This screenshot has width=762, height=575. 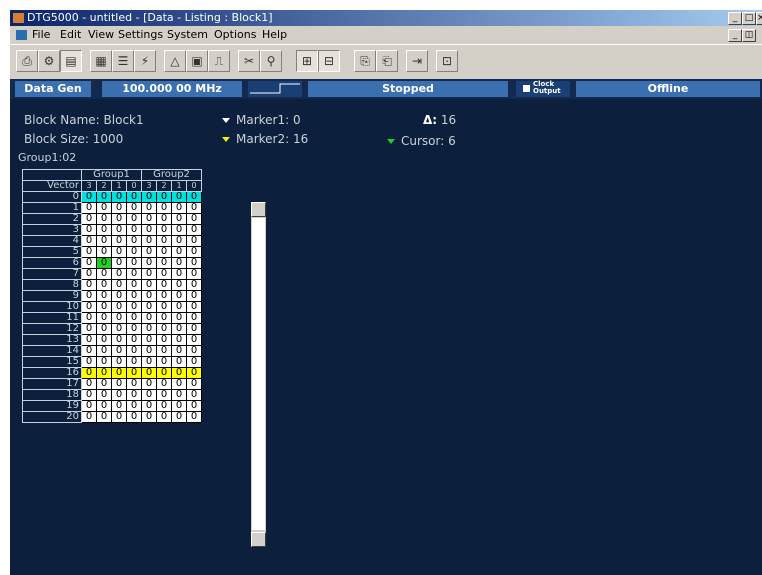 I want to click on menu-help: Help, so click(x=274, y=35).